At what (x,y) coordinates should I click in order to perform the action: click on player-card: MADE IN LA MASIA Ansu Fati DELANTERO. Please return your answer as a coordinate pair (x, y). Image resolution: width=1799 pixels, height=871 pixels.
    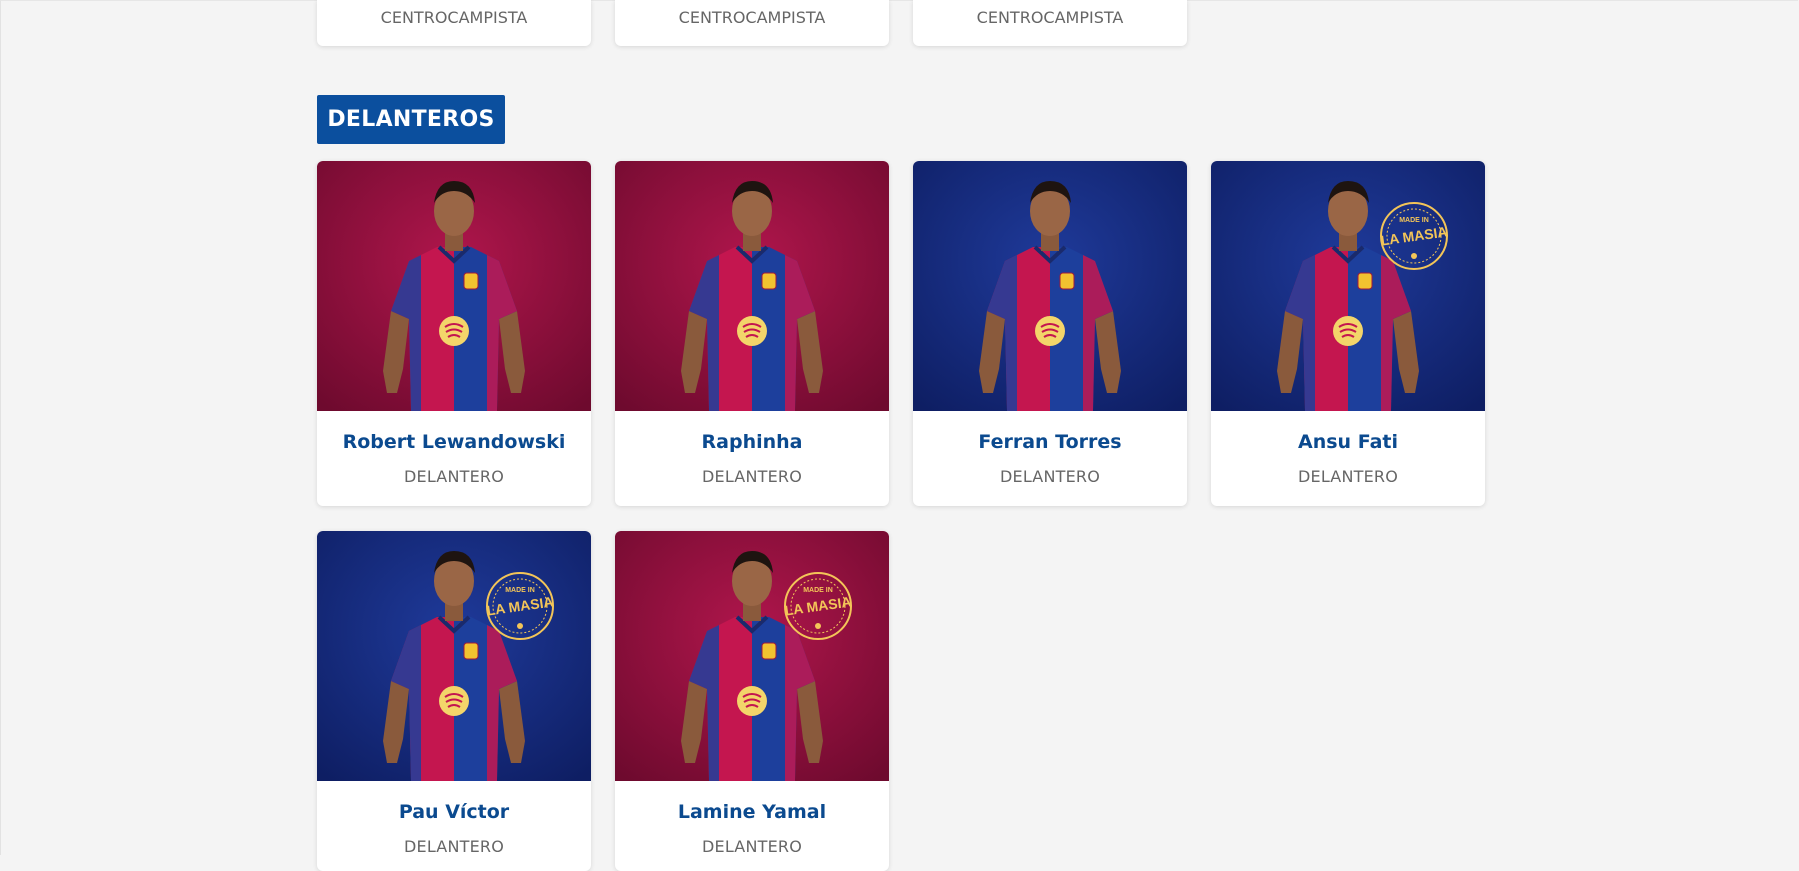
    Looking at the image, I should click on (1348, 333).